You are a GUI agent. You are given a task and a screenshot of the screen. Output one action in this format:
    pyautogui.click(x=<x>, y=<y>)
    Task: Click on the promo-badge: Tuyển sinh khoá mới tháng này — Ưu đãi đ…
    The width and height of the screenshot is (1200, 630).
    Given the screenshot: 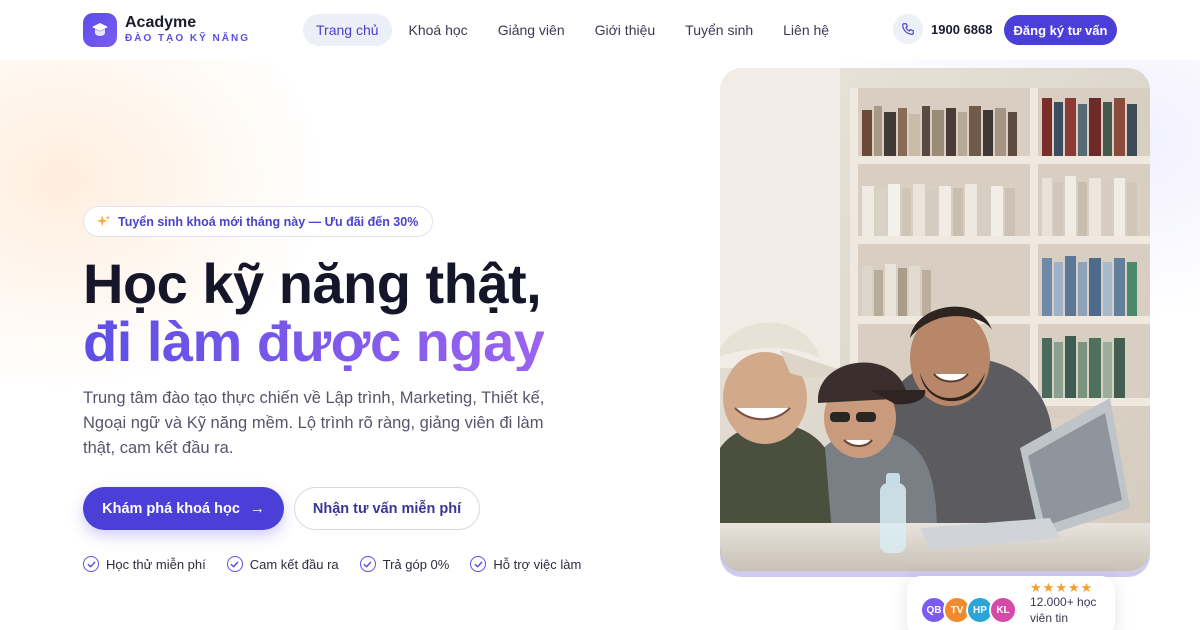 What is the action you would take?
    pyautogui.click(x=258, y=221)
    